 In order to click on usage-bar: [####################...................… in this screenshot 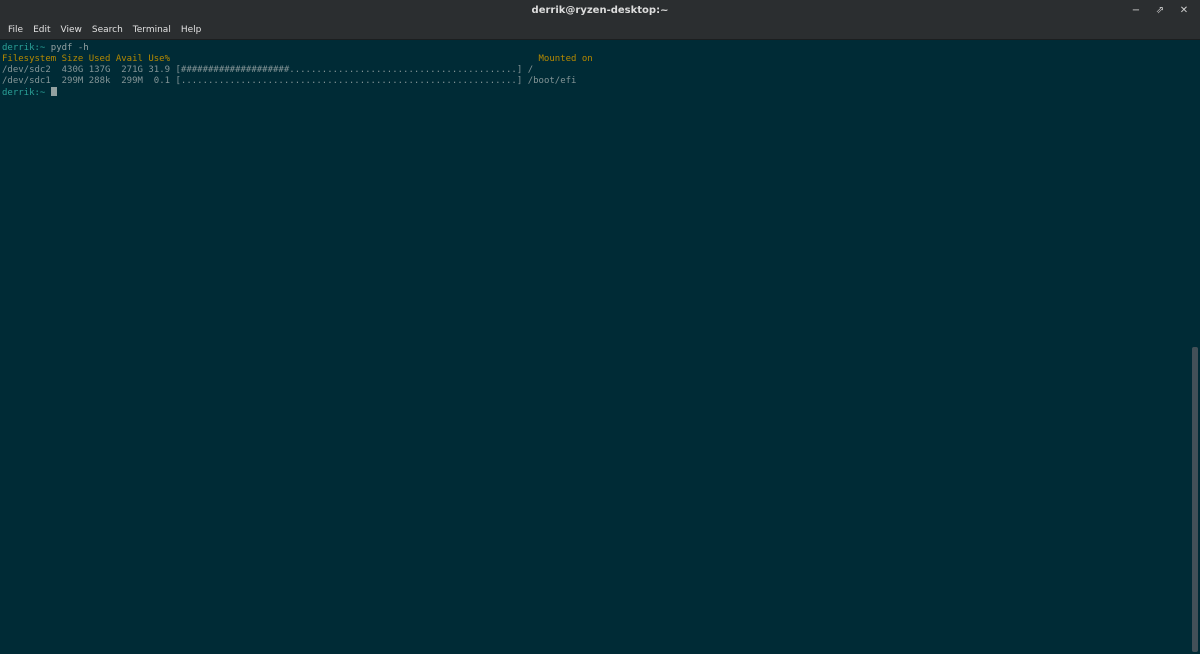, I will do `click(349, 70)`.